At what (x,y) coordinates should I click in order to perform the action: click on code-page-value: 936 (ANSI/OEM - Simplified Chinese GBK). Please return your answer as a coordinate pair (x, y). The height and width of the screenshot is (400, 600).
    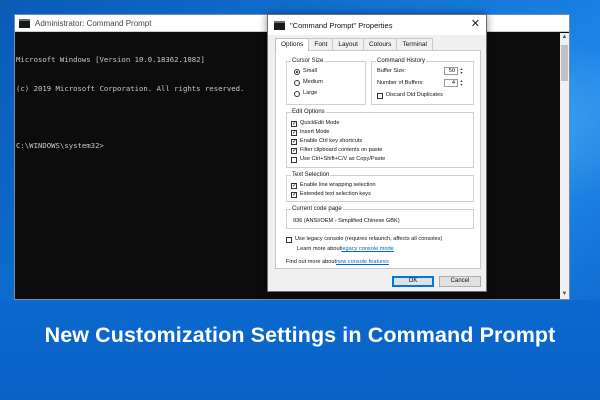
    Looking at the image, I should click on (346, 221).